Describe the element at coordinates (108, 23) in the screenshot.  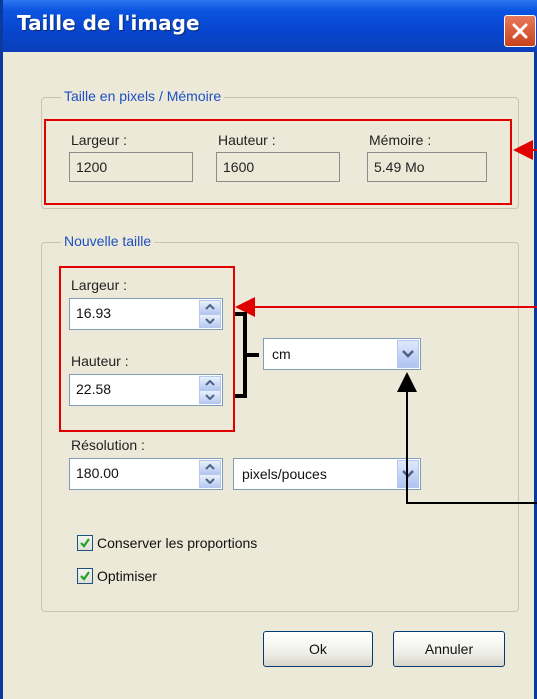
I see `dialog-title: Taille de l'image` at that location.